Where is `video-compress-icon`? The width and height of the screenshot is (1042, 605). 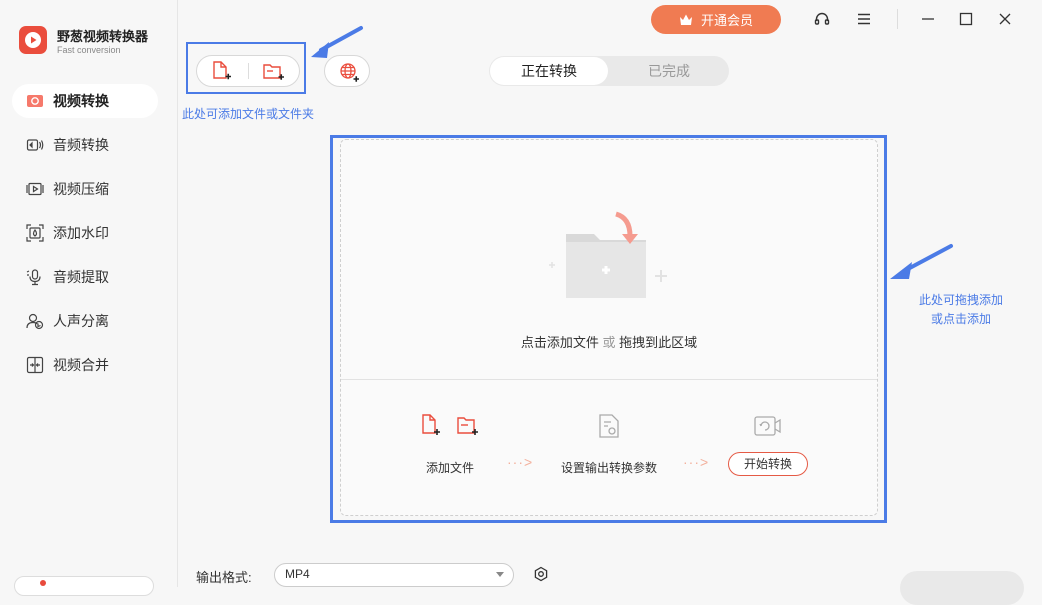 video-compress-icon is located at coordinates (35, 189).